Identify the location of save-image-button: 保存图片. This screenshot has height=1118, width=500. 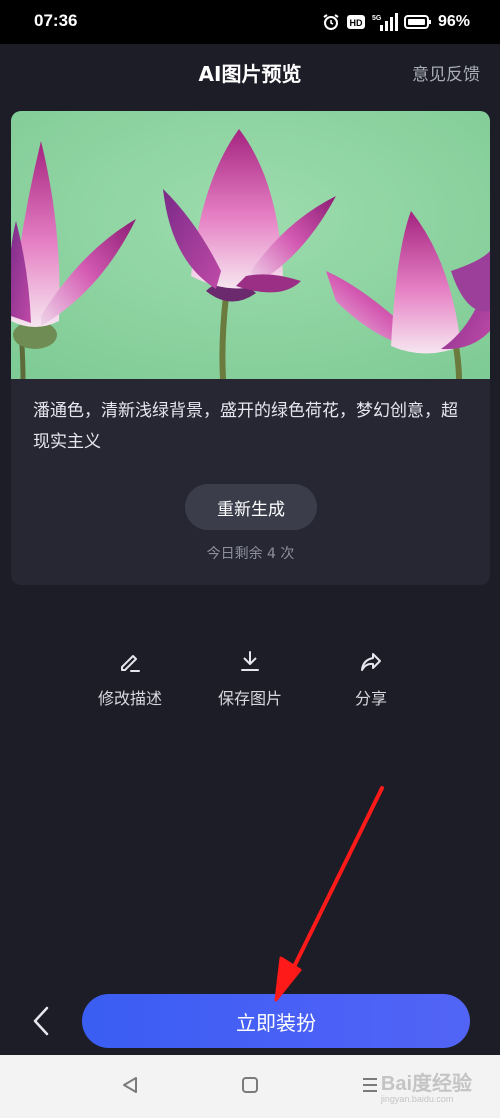
(250, 677).